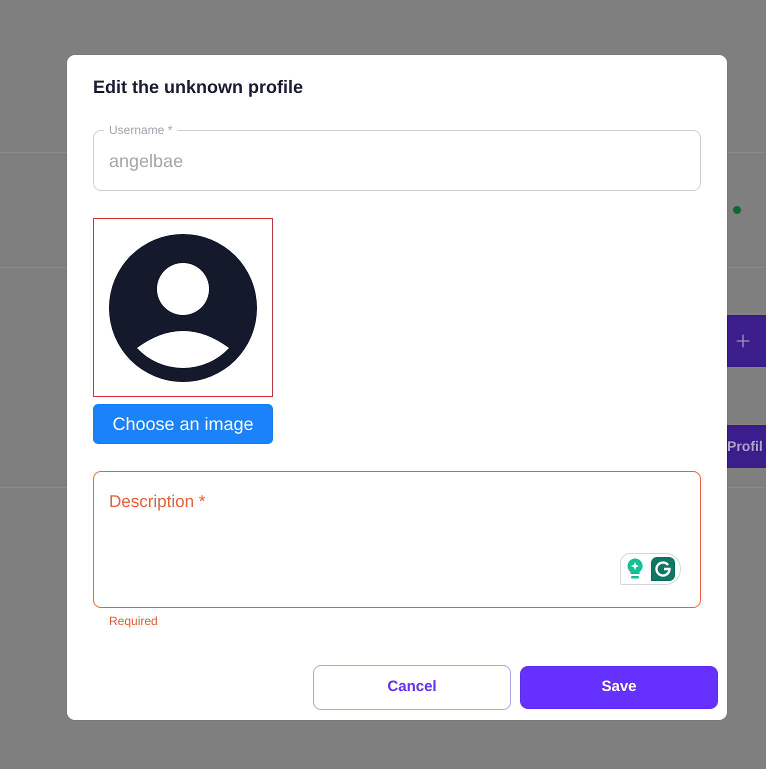  I want to click on description-field: Description *, so click(397, 539).